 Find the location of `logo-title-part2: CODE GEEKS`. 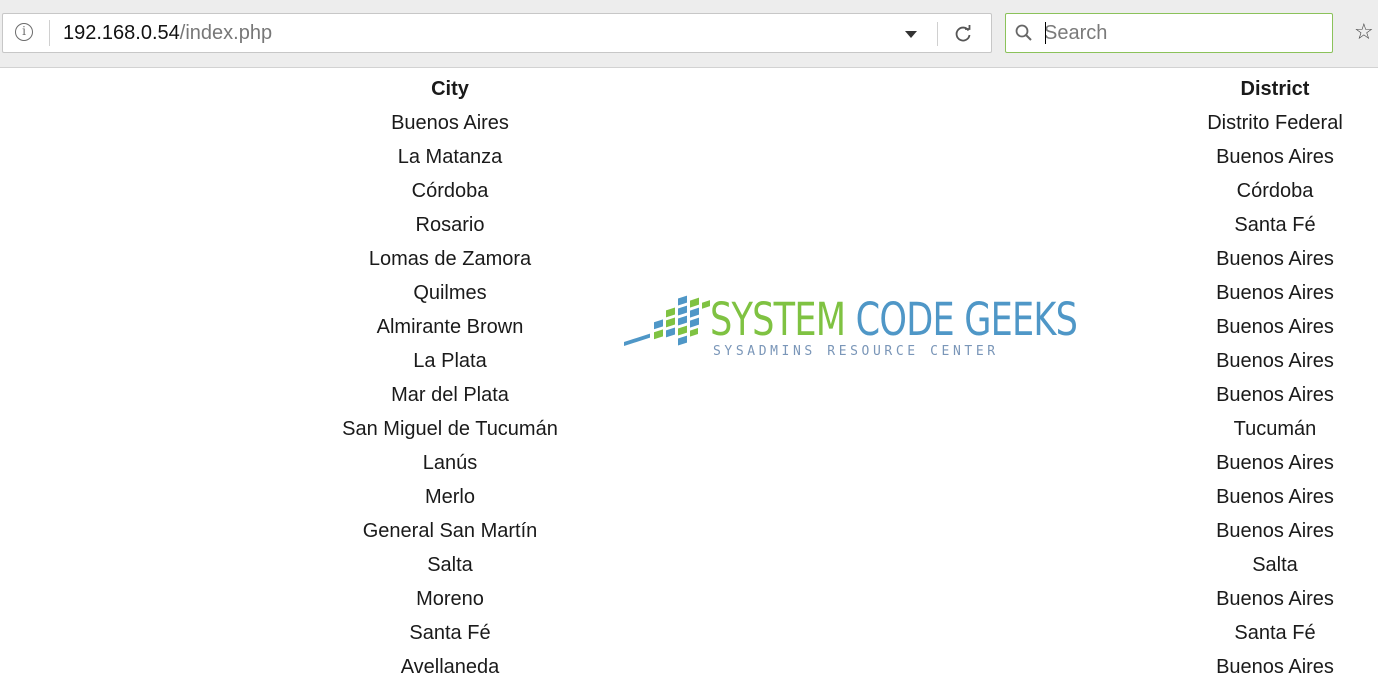

logo-title-part2: CODE GEEKS is located at coordinates (966, 319).